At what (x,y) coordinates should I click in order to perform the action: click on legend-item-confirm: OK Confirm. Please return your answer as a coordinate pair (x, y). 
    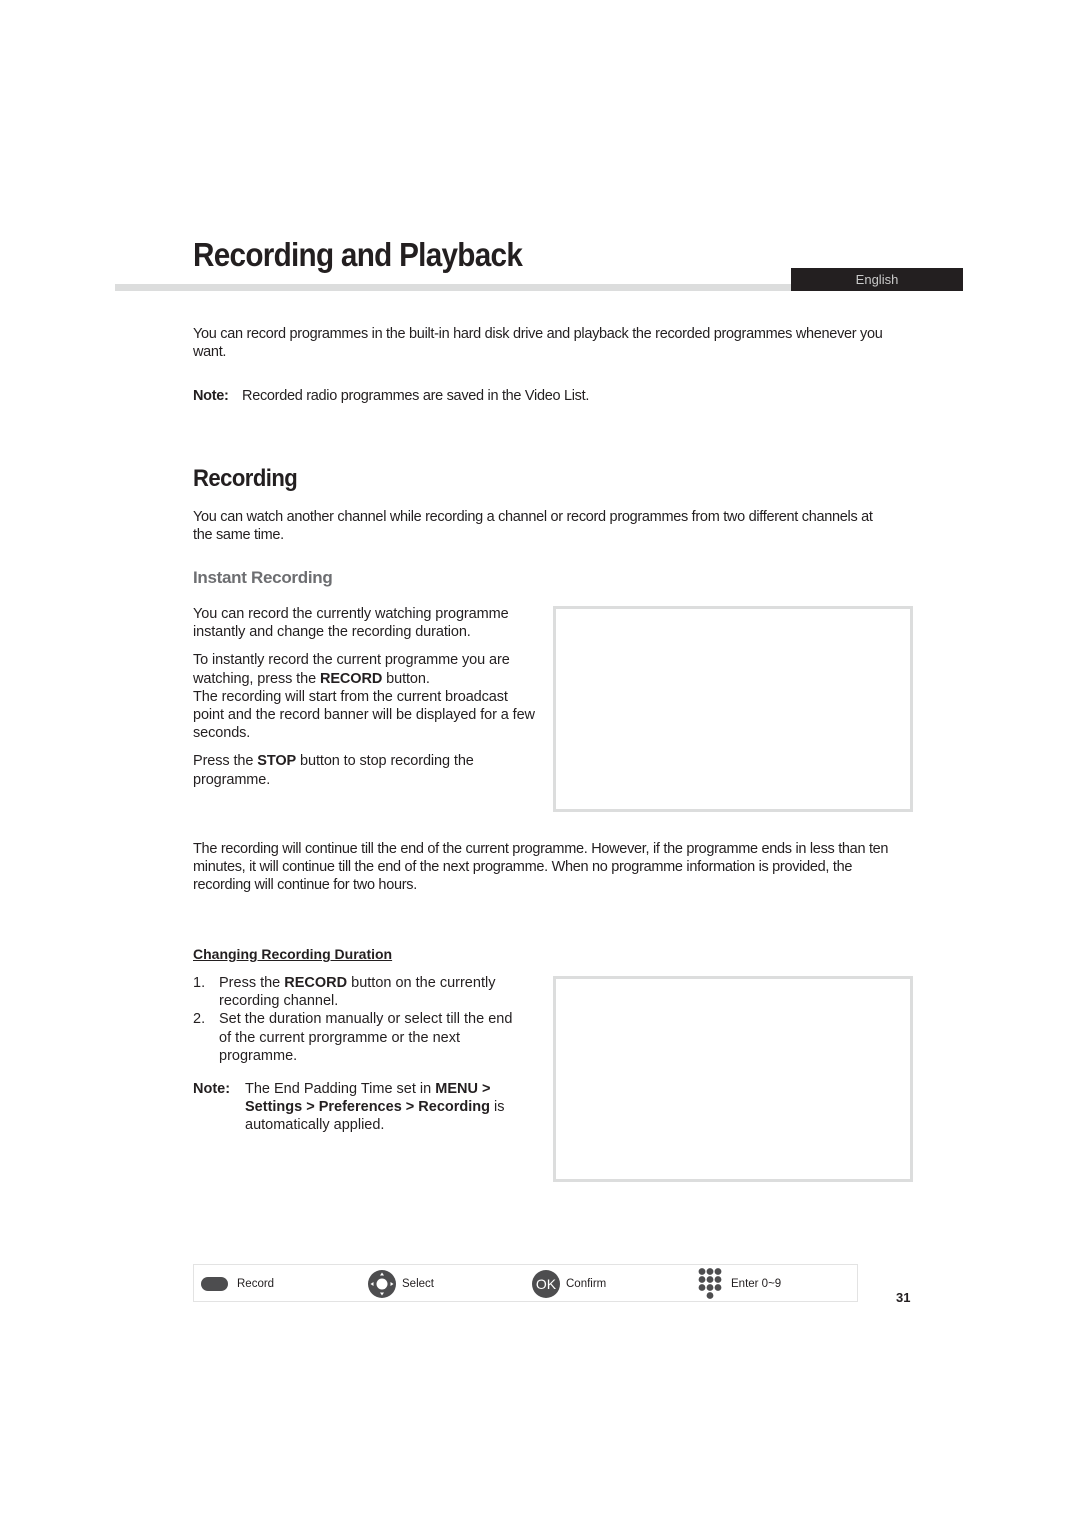
    Looking at the image, I should click on (569, 1284).